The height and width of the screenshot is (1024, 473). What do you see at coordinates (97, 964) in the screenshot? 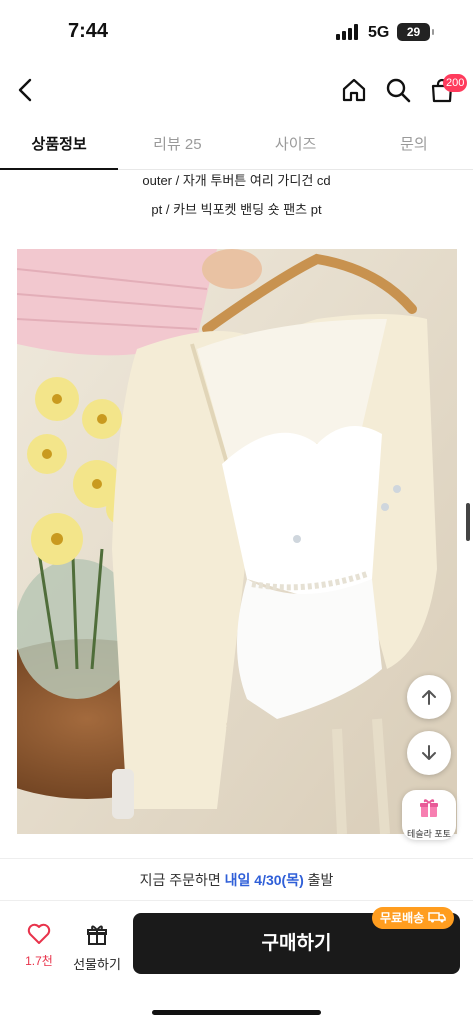
I see `gift-label: 선물하기` at bounding box center [97, 964].